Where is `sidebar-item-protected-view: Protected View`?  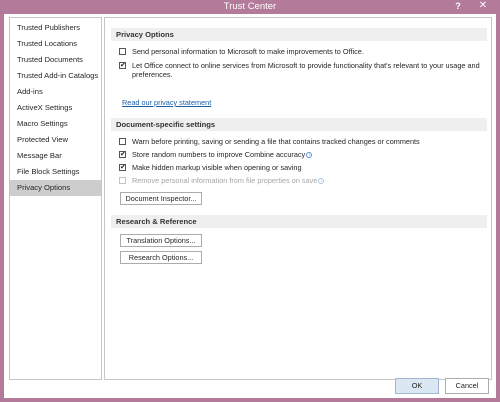
sidebar-item-protected-view: Protected View is located at coordinates (55, 140).